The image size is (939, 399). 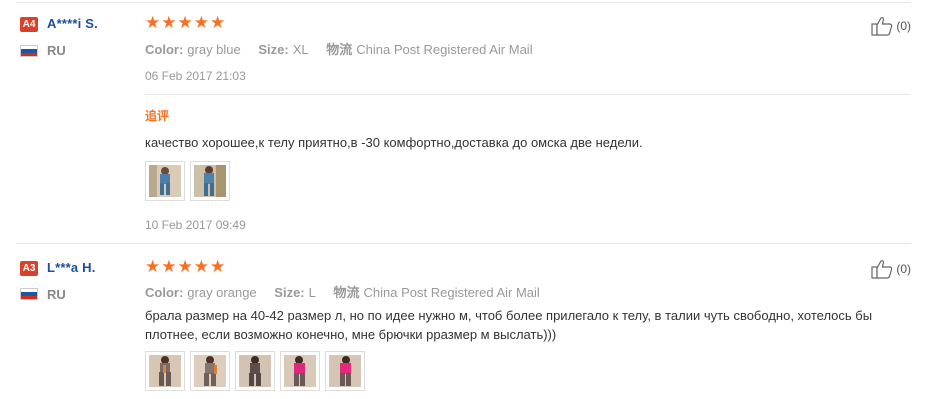 What do you see at coordinates (157, 116) in the screenshot?
I see `additional-feedback-label: 追评` at bounding box center [157, 116].